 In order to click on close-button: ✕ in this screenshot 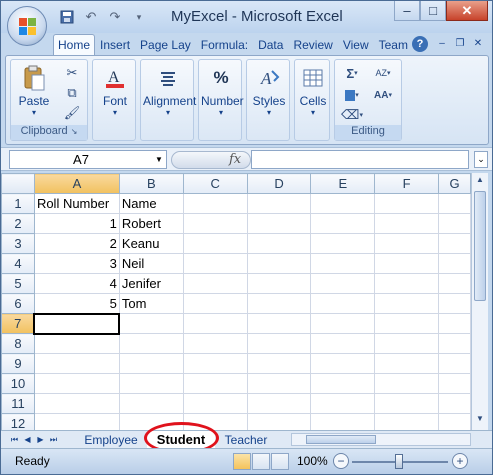, I will do `click(467, 11)`.